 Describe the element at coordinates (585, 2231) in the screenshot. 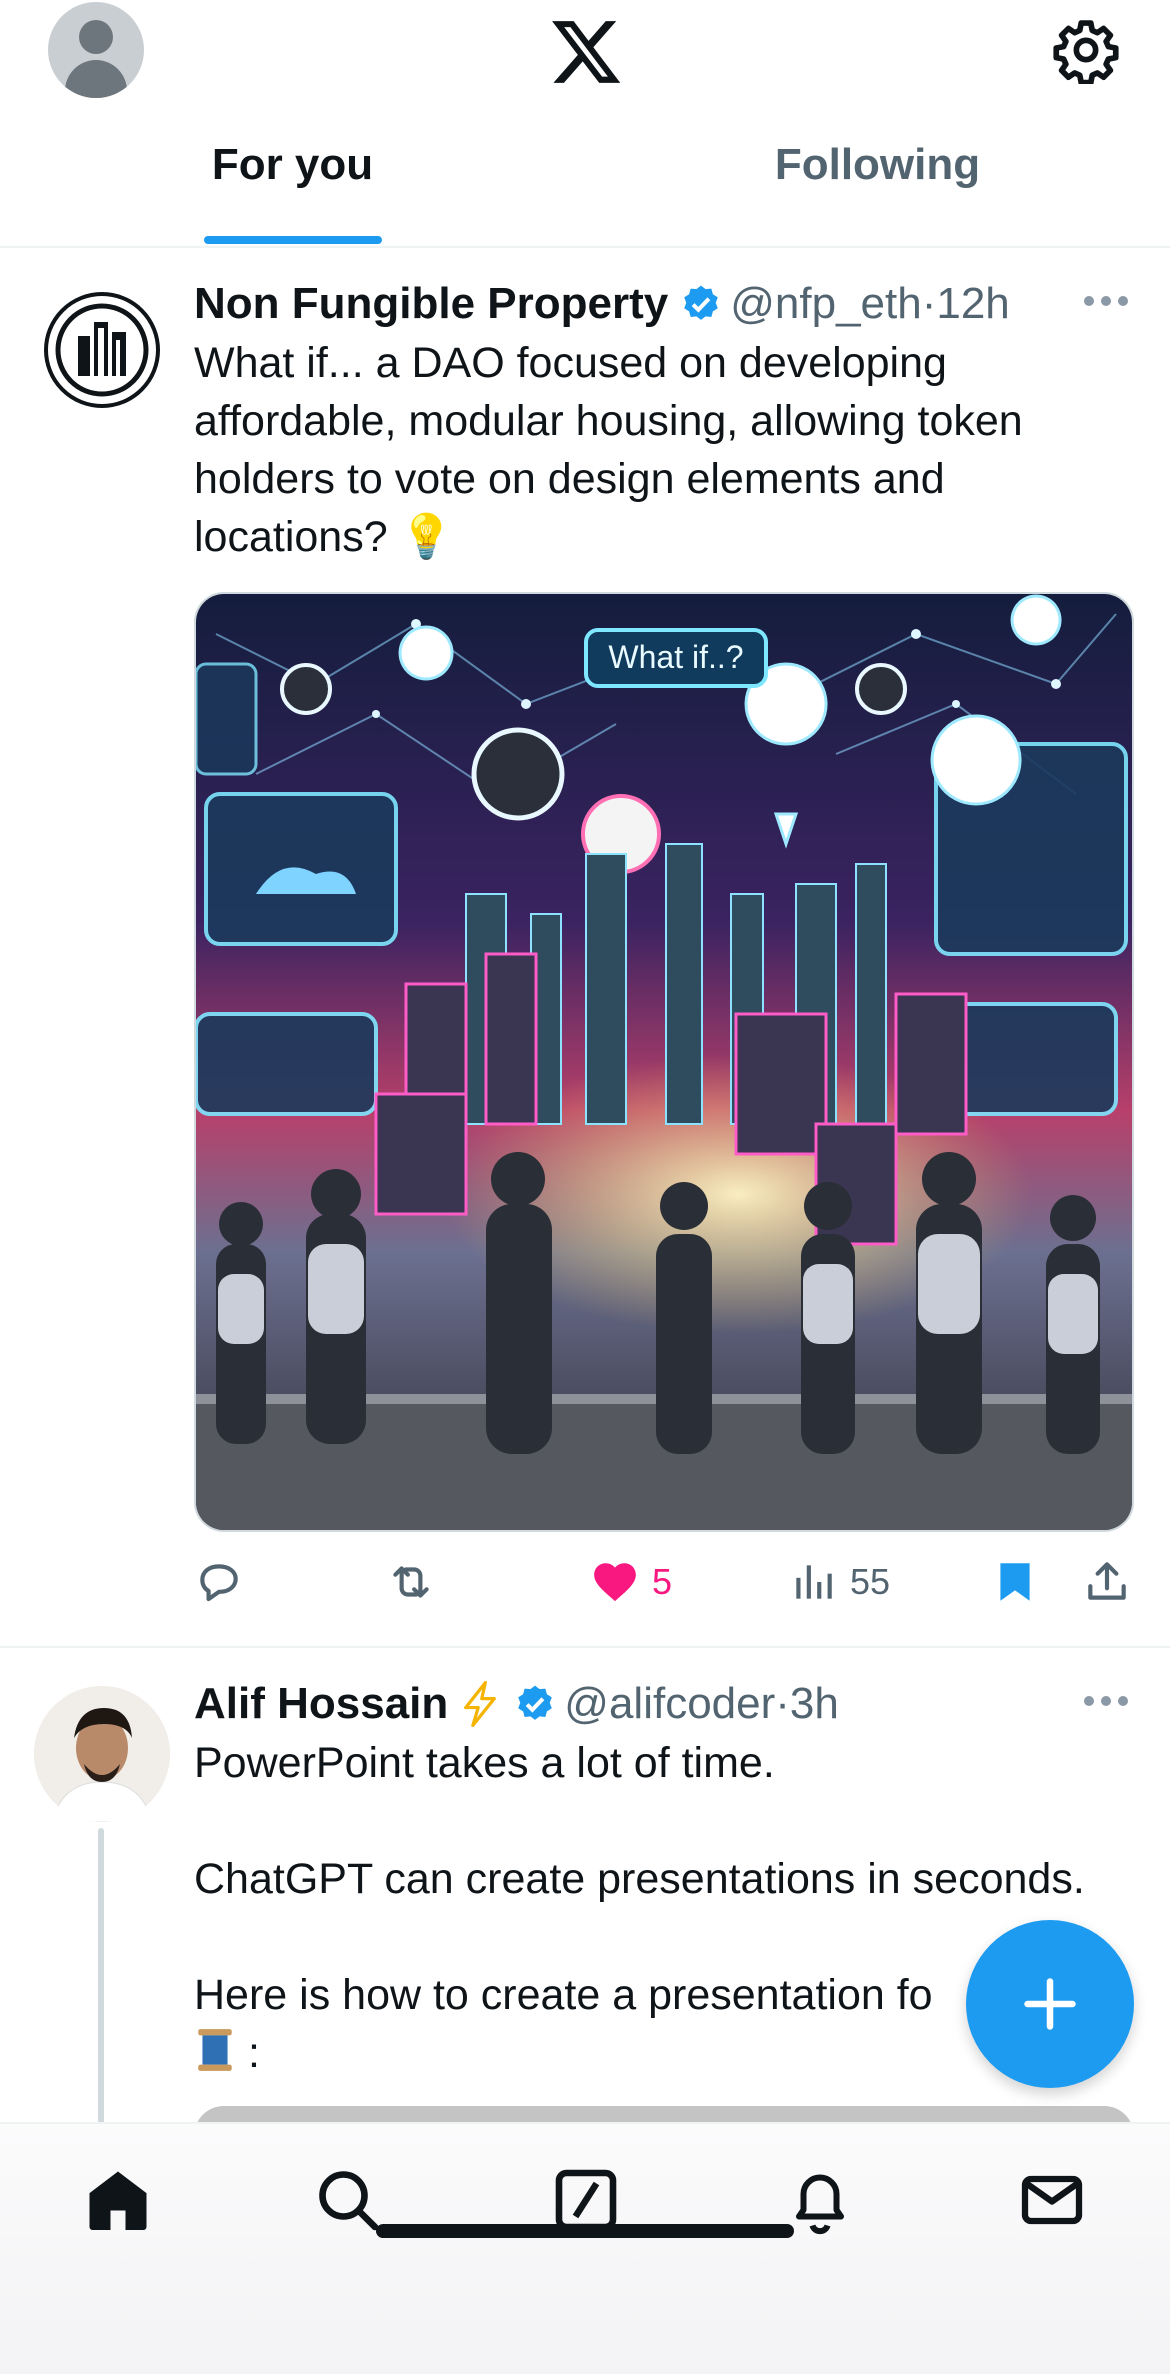

I see `home-indicator-bar` at that location.